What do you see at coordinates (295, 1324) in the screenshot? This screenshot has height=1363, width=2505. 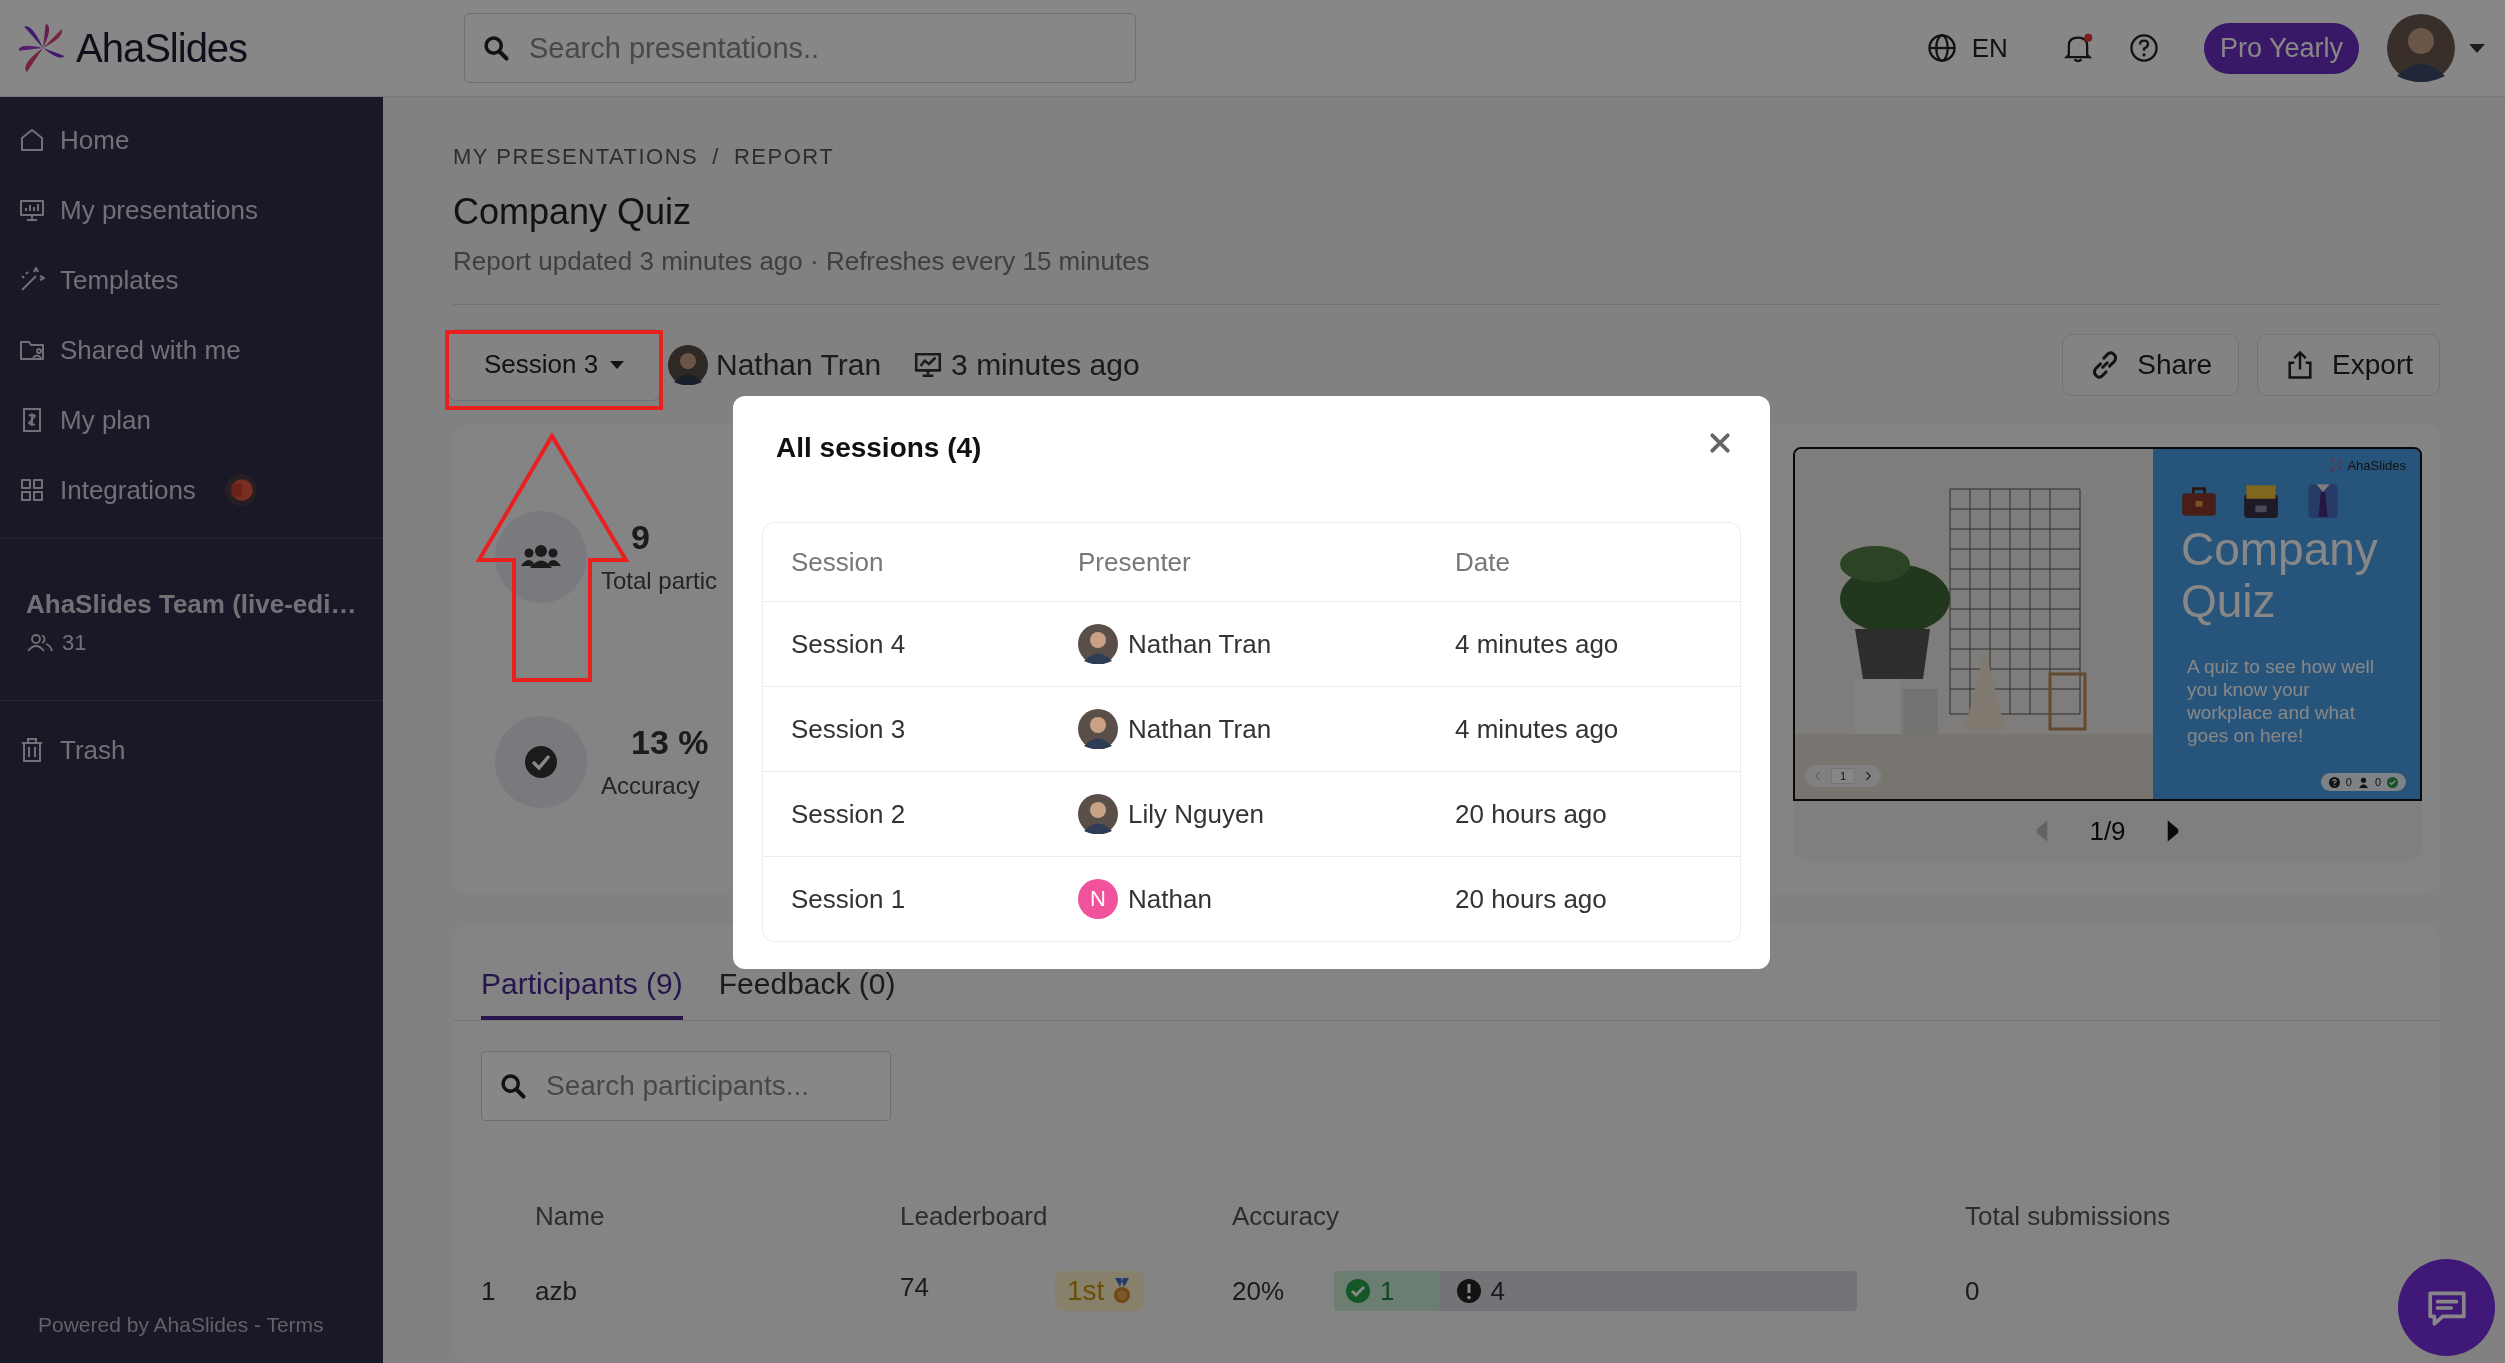 I see `terms-link: Terms` at bounding box center [295, 1324].